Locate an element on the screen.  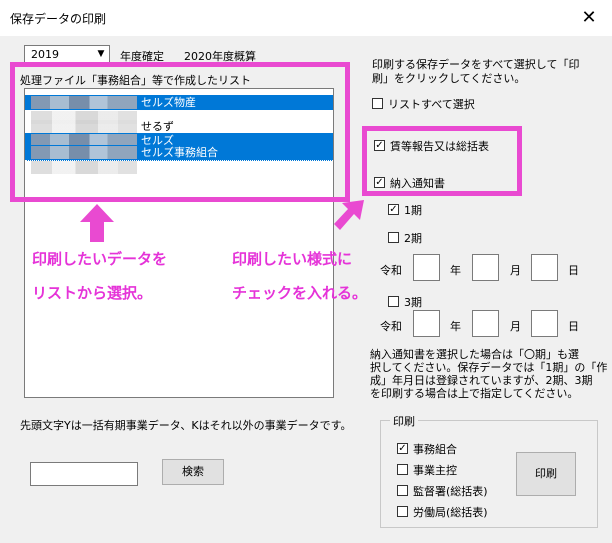
form-checkbox-notice: ✓ is located at coordinates (379, 182).